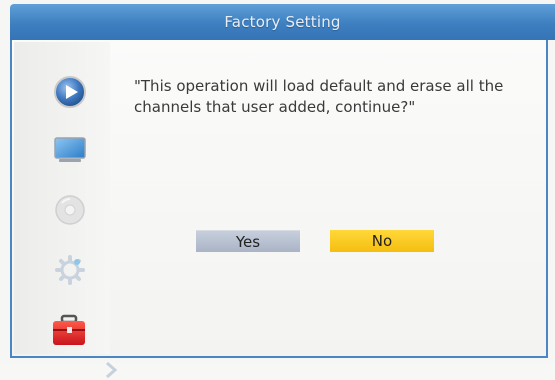 The width and height of the screenshot is (555, 380). I want to click on toolbox-icon, so click(70, 330).